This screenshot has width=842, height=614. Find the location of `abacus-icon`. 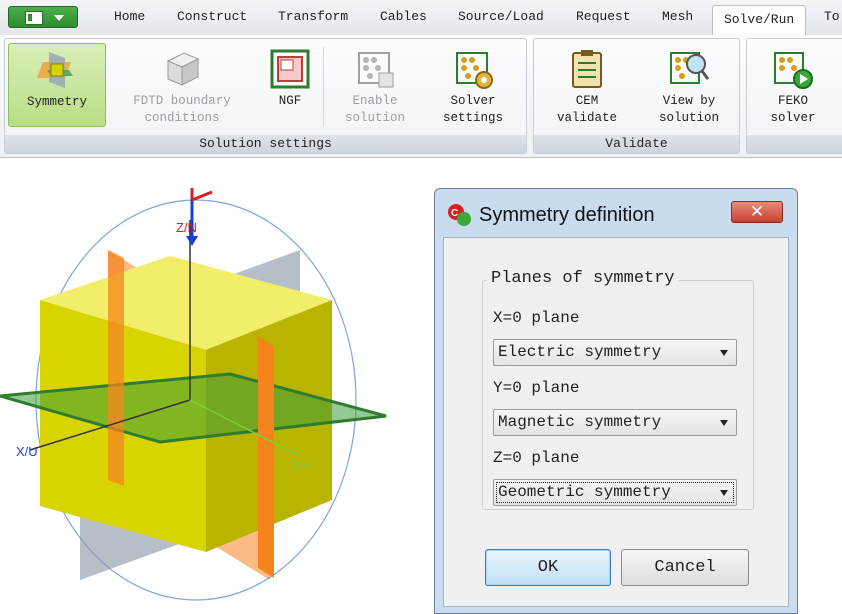

abacus-icon is located at coordinates (376, 70).